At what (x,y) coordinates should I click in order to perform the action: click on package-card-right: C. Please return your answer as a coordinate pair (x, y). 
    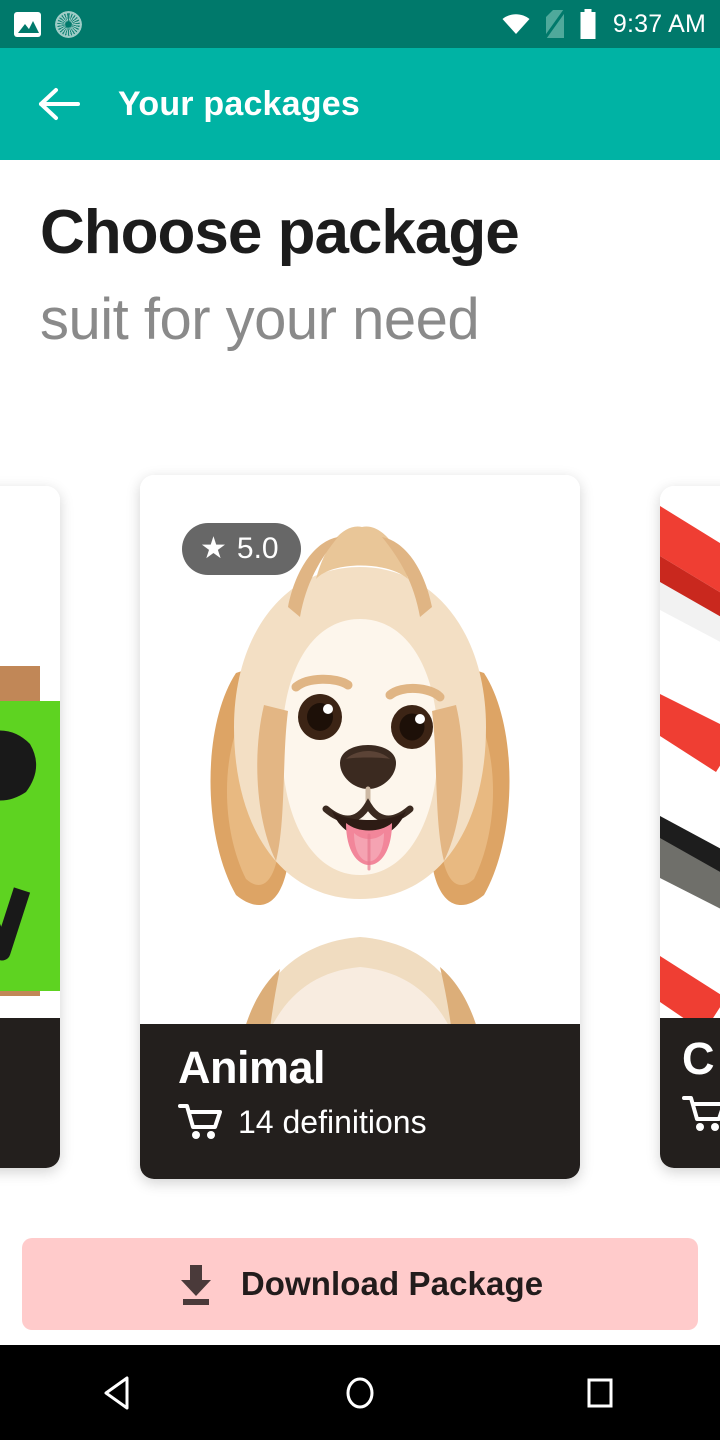
    Looking at the image, I should click on (690, 827).